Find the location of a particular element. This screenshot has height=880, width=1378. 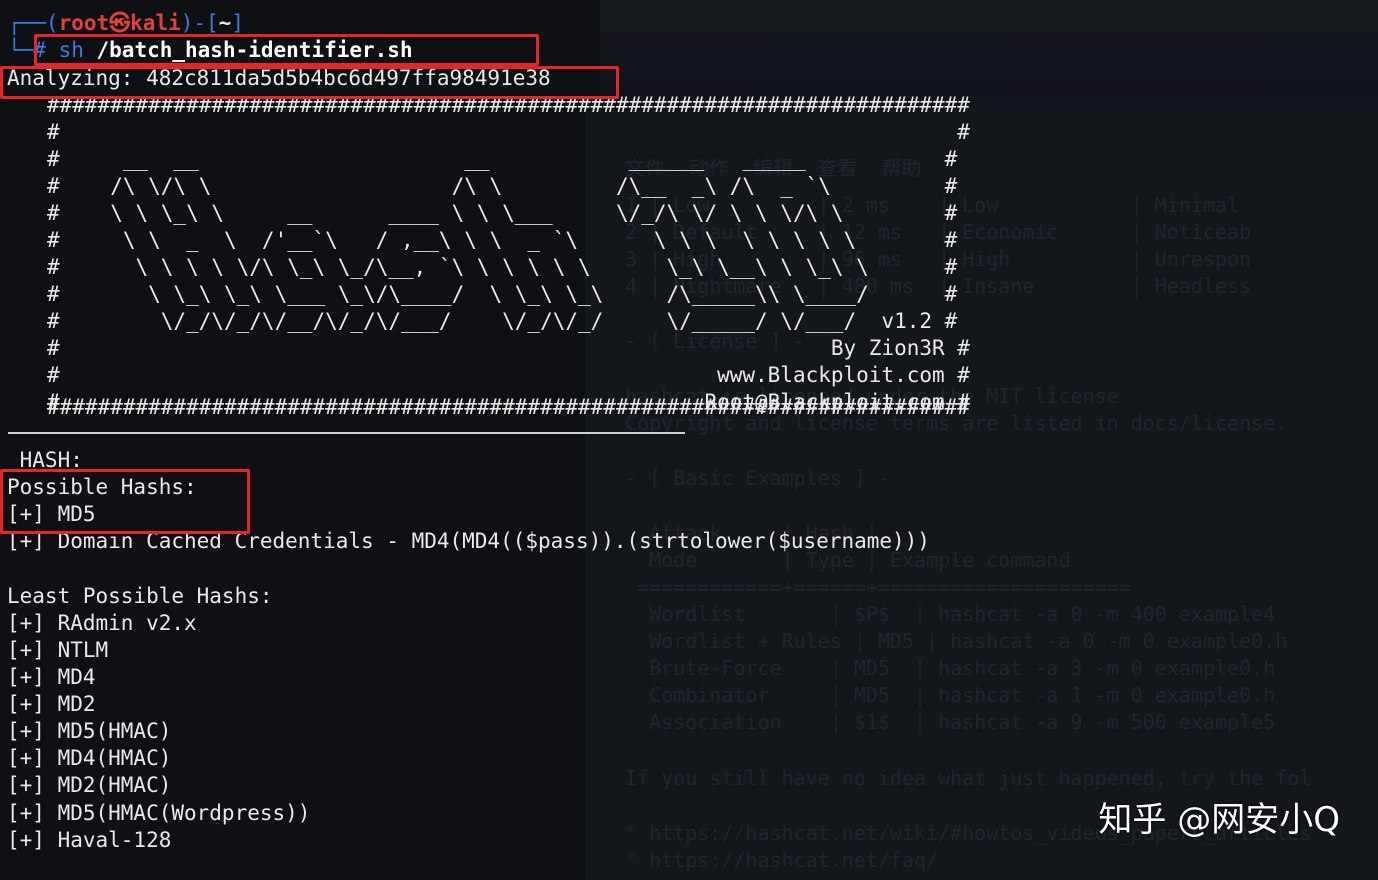

least-hash-item: [+] MD4 is located at coordinates (51, 677).